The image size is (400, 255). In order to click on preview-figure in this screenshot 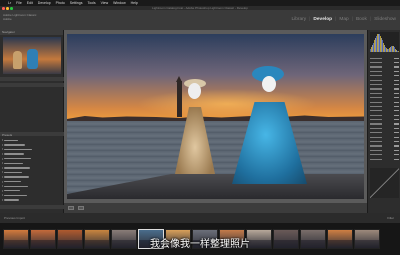, I will do `click(17, 60)`.